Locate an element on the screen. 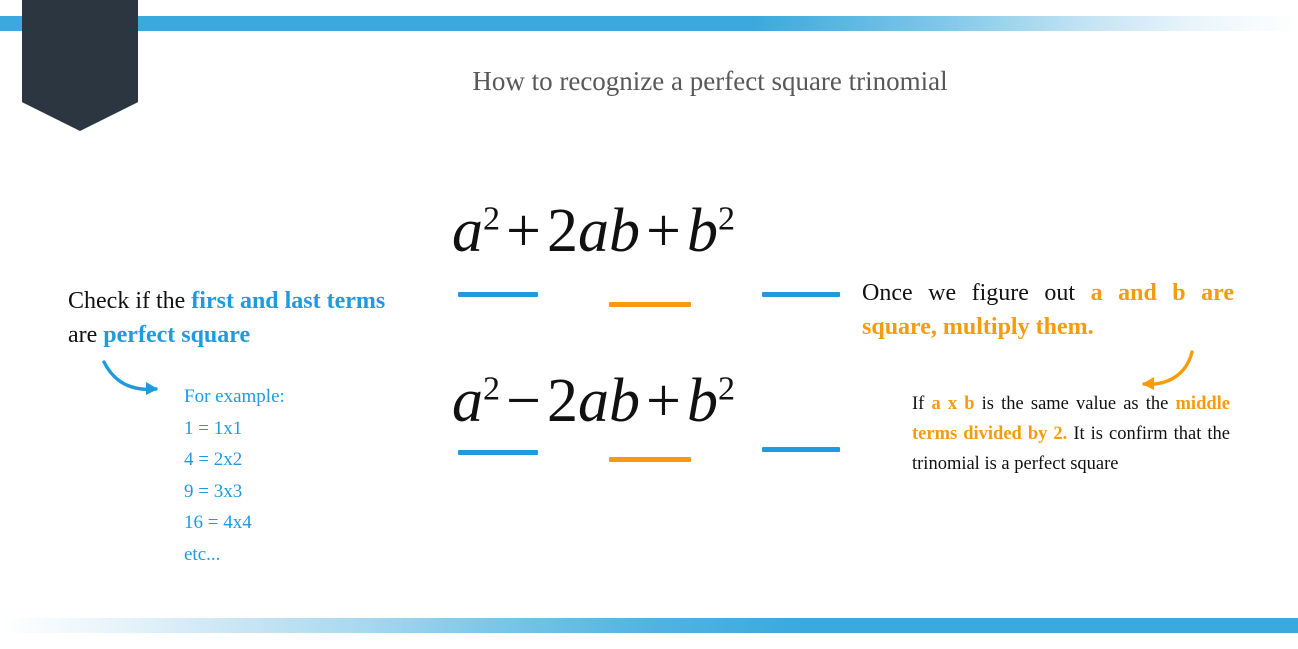 The width and height of the screenshot is (1298, 649). formula-plus-middle-coefficient: 2 is located at coordinates (563, 231).